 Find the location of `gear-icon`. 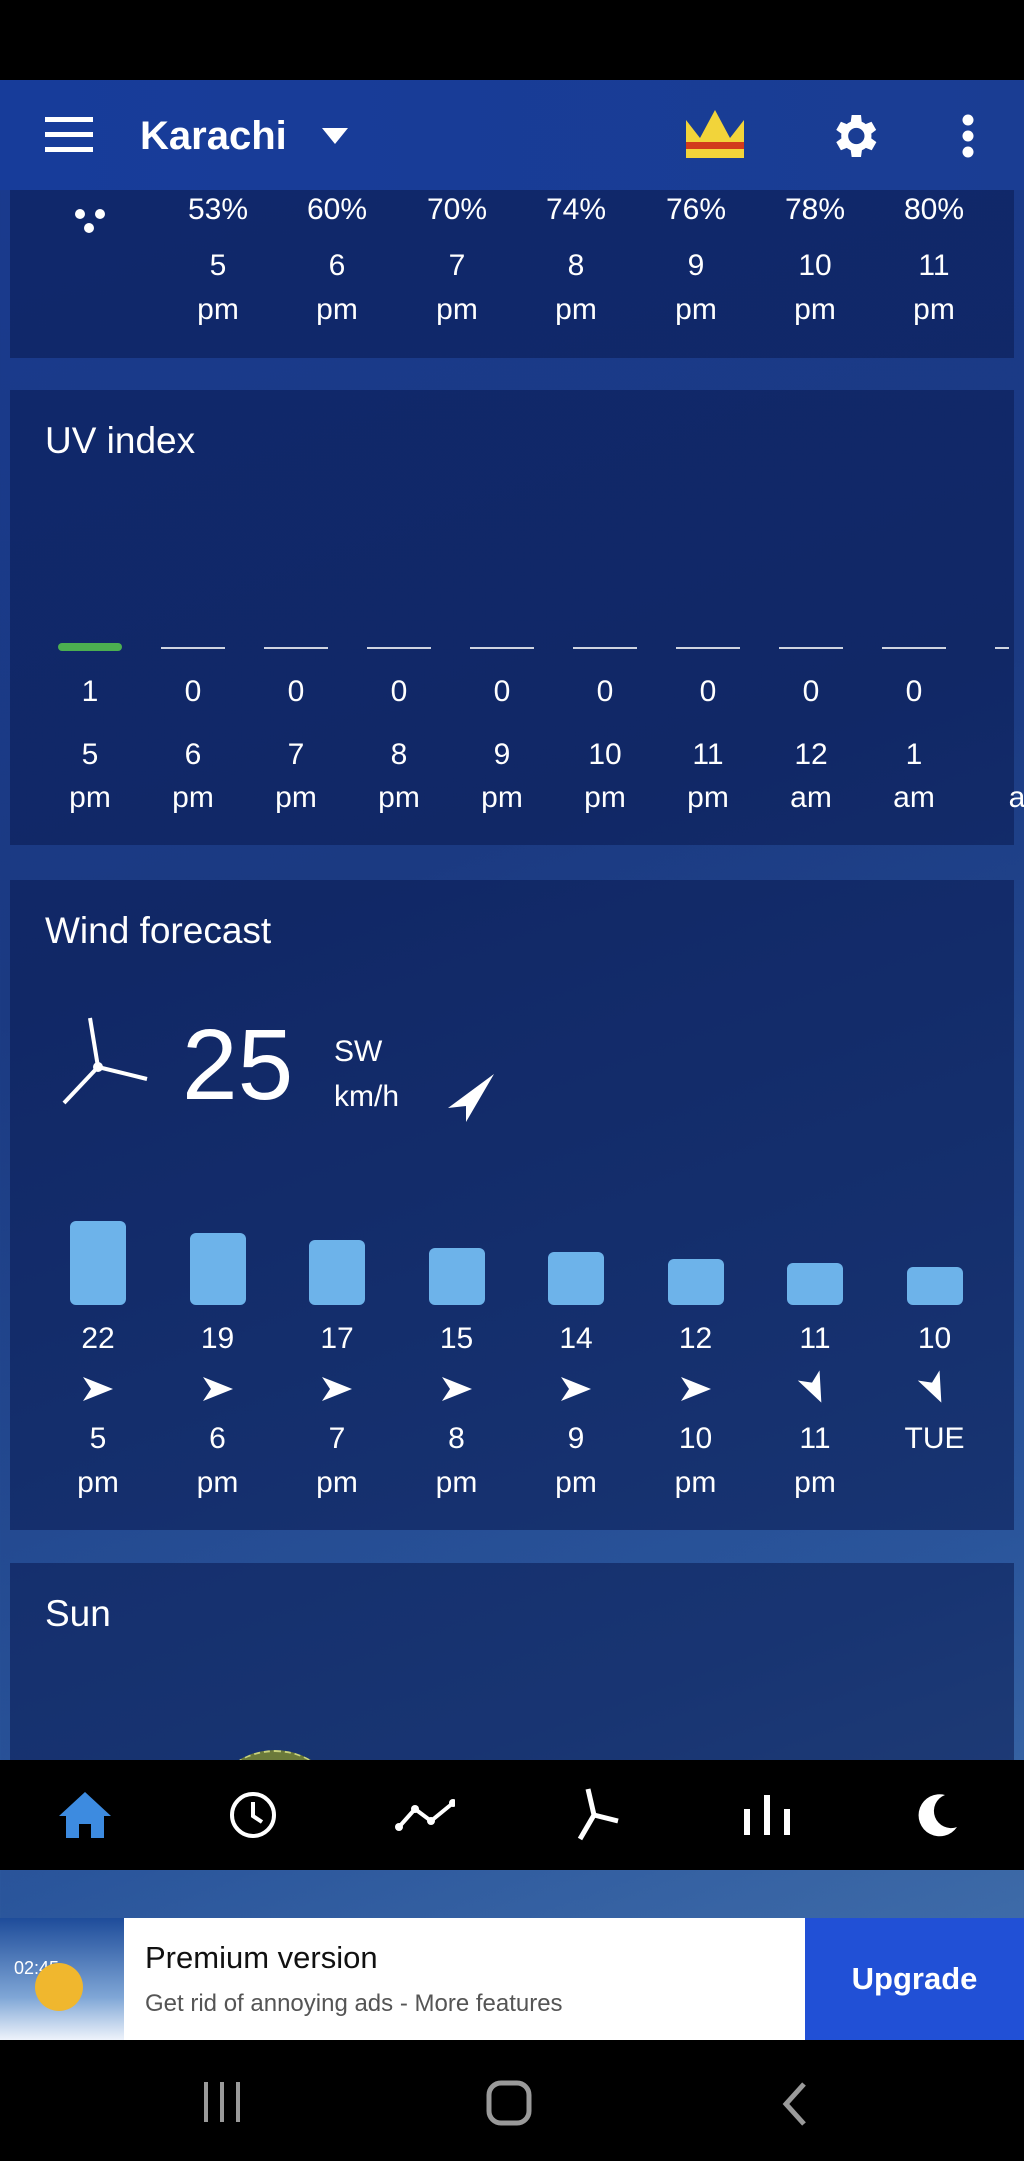

gear-icon is located at coordinates (854, 136).